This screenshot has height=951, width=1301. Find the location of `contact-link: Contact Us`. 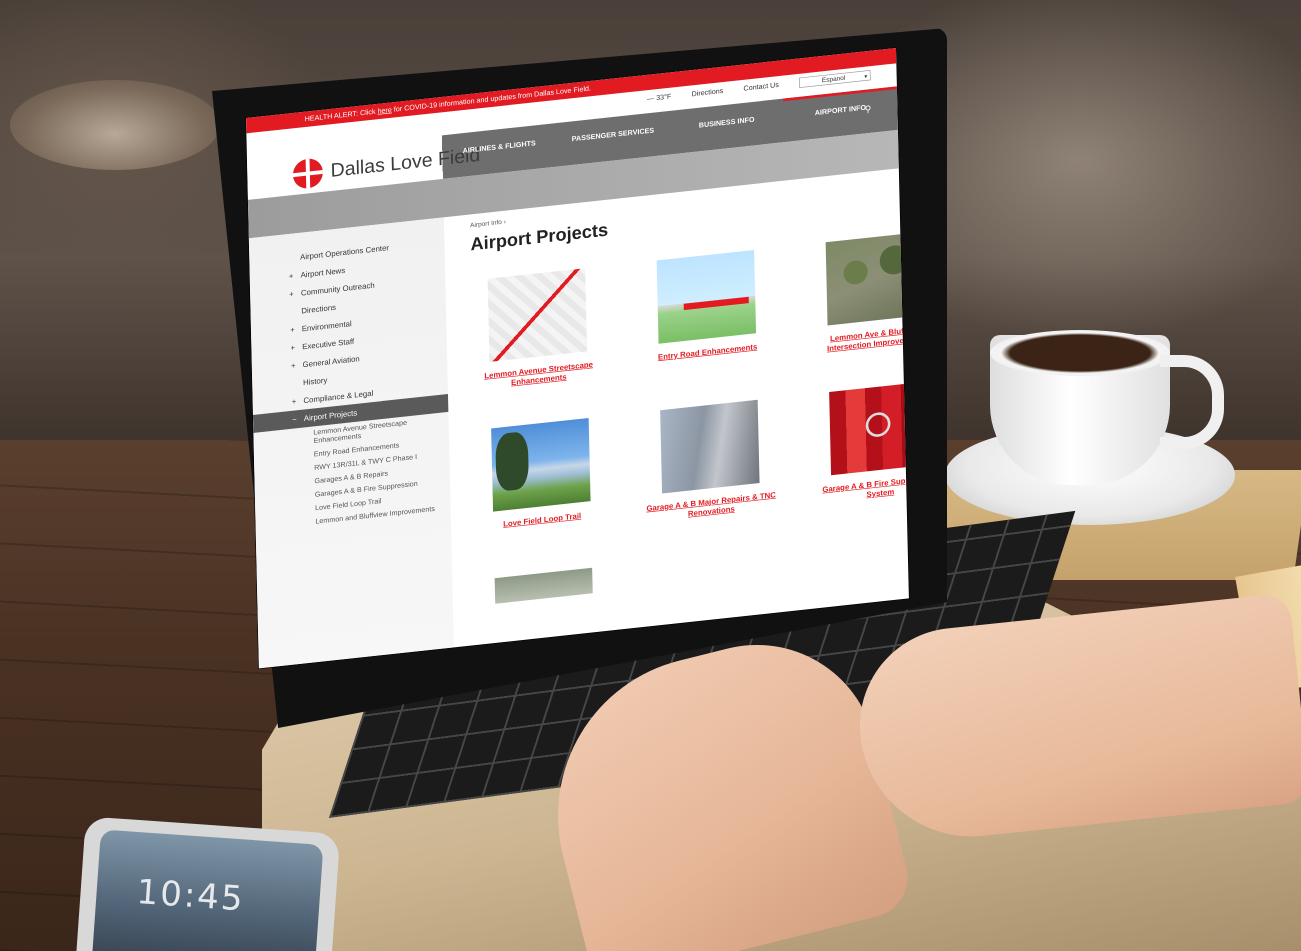

contact-link: Contact Us is located at coordinates (761, 86).